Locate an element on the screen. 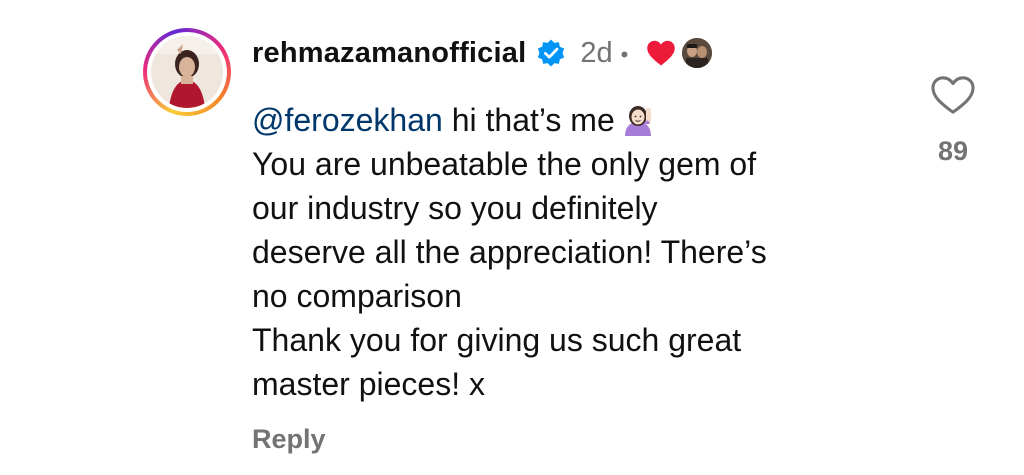 Image resolution: width=1024 pixels, height=475 pixels. comment-line: You are unbeatable the only gem of is located at coordinates (504, 164).